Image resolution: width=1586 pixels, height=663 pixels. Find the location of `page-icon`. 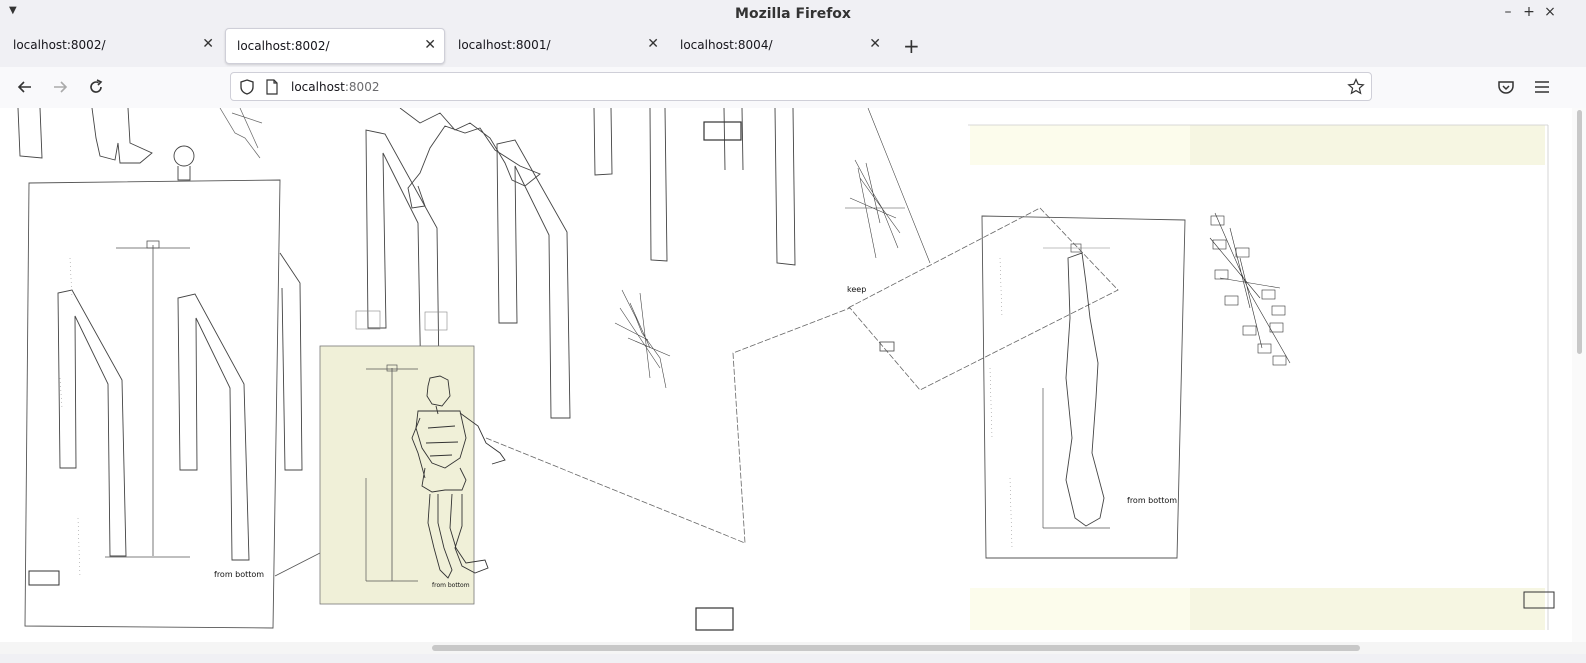

page-icon is located at coordinates (272, 87).